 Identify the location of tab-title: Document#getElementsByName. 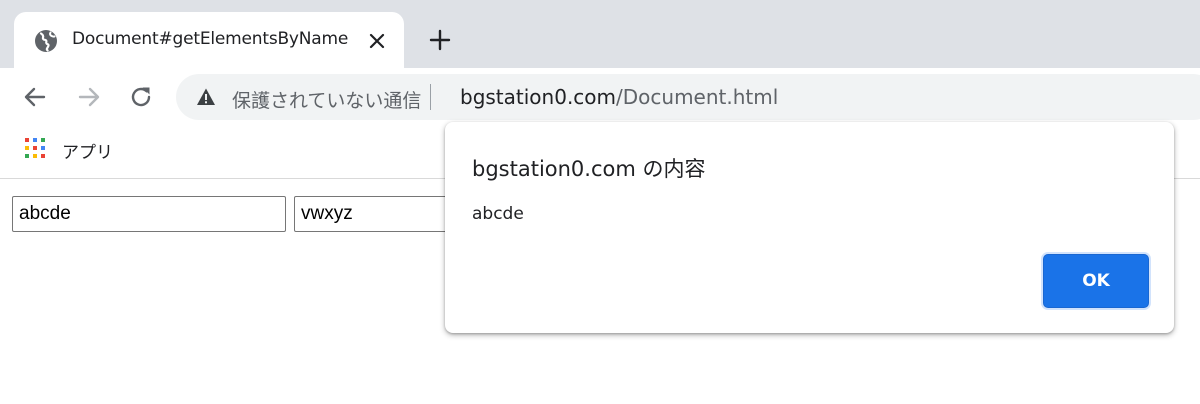
(210, 39).